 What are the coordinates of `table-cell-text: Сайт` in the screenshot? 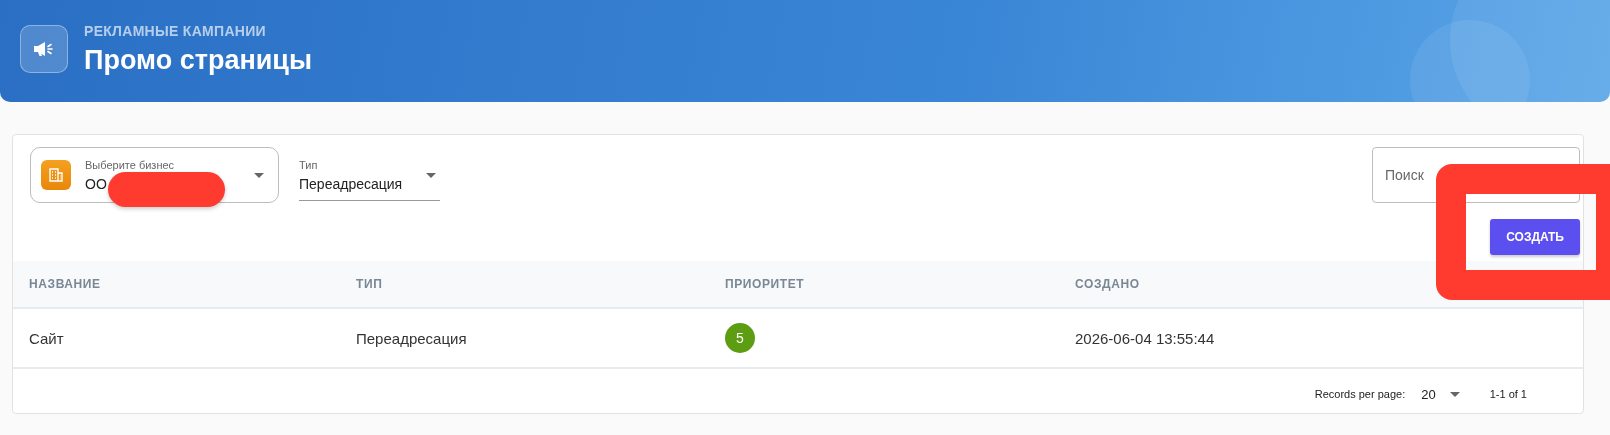 It's located at (47, 338).